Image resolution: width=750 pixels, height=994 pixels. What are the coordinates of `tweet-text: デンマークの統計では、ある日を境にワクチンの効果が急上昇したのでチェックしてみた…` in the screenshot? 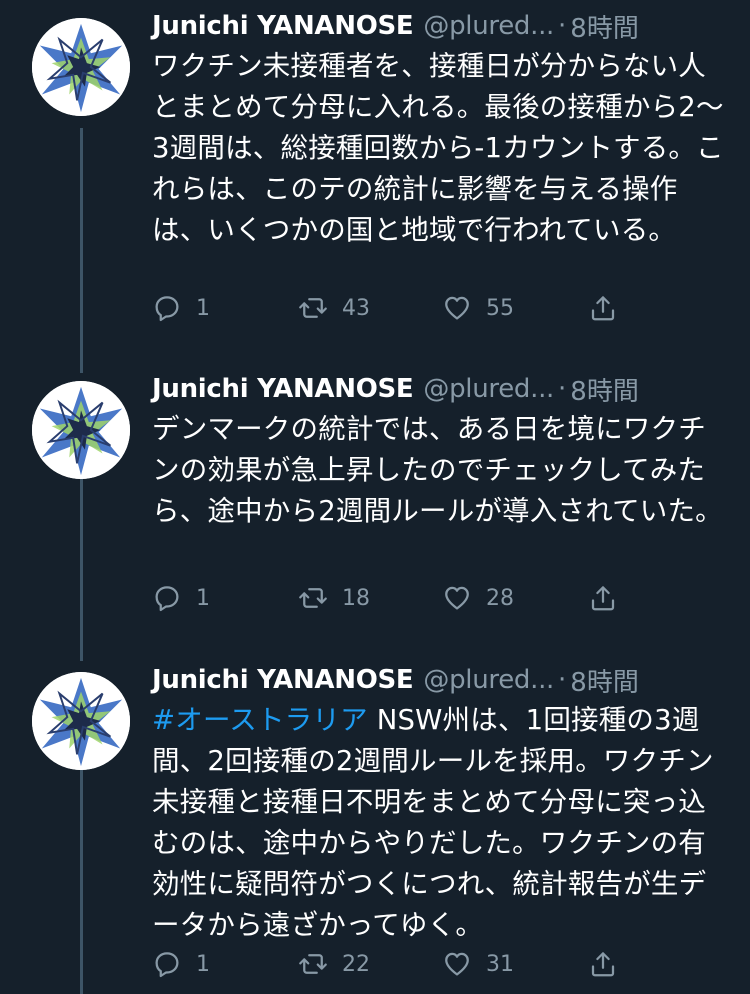 It's located at (439, 470).